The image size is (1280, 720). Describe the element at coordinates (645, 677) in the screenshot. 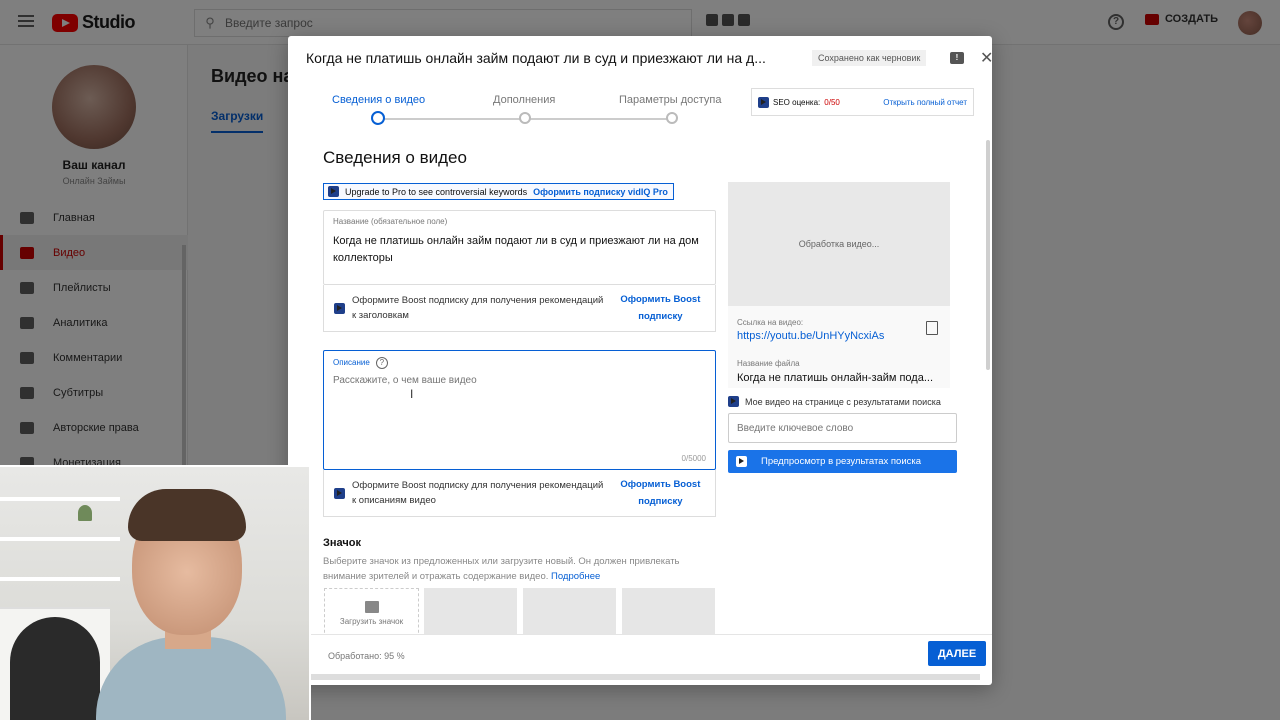

I see `dialog-bottom-strip` at that location.